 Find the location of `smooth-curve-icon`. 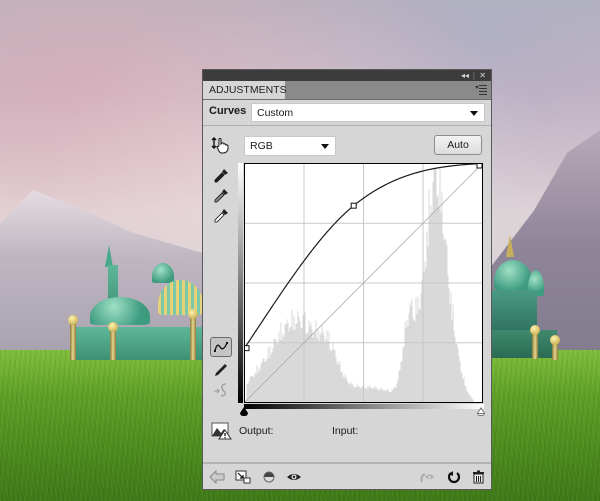

smooth-curve-icon is located at coordinates (221, 390).